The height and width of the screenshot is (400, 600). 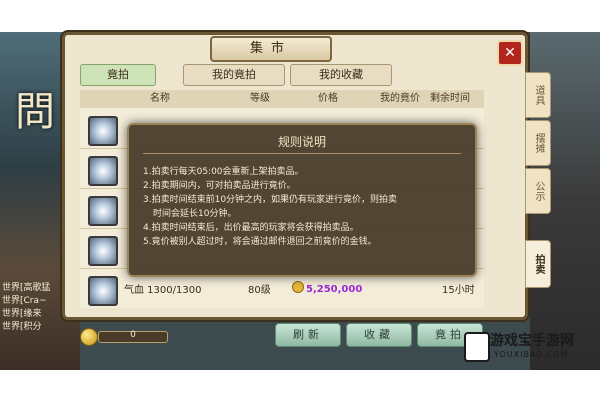 What do you see at coordinates (450, 98) in the screenshot?
I see `column-header-time-left: 剩余时间` at bounding box center [450, 98].